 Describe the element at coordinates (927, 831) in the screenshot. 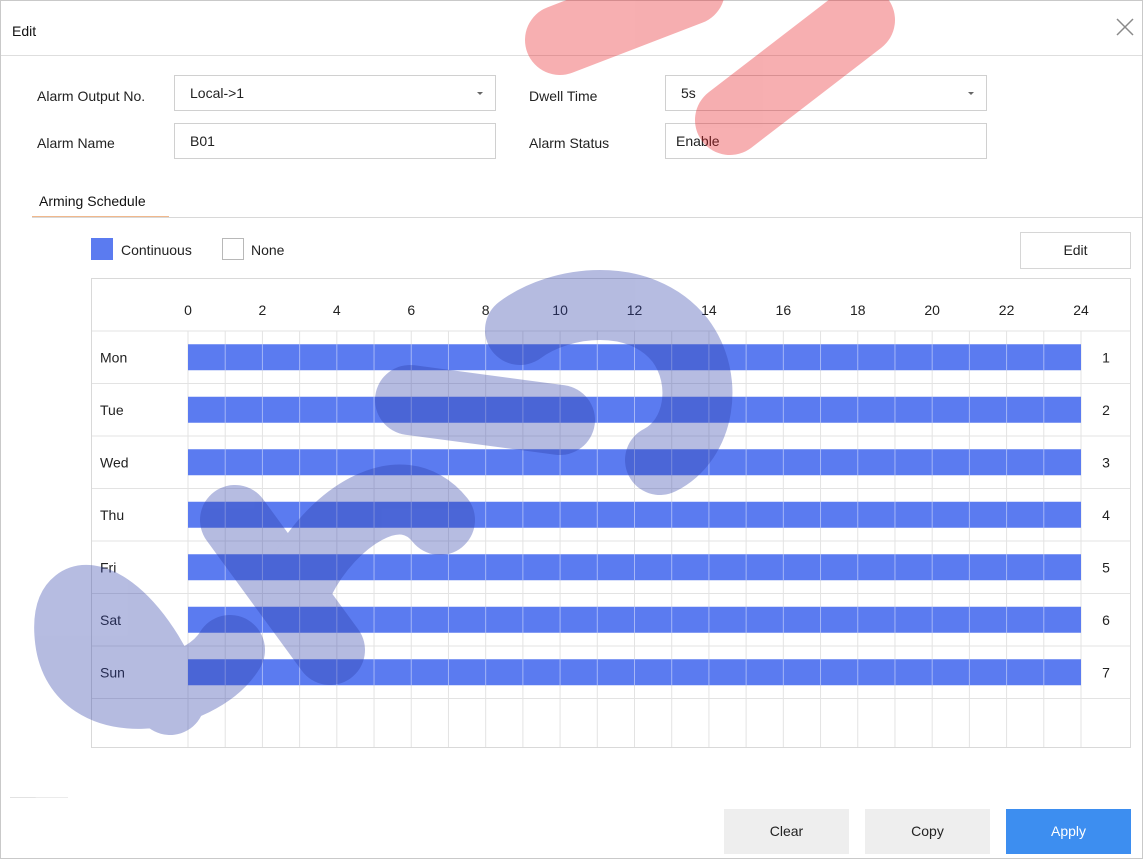

I see `copy-button: Copy` at that location.